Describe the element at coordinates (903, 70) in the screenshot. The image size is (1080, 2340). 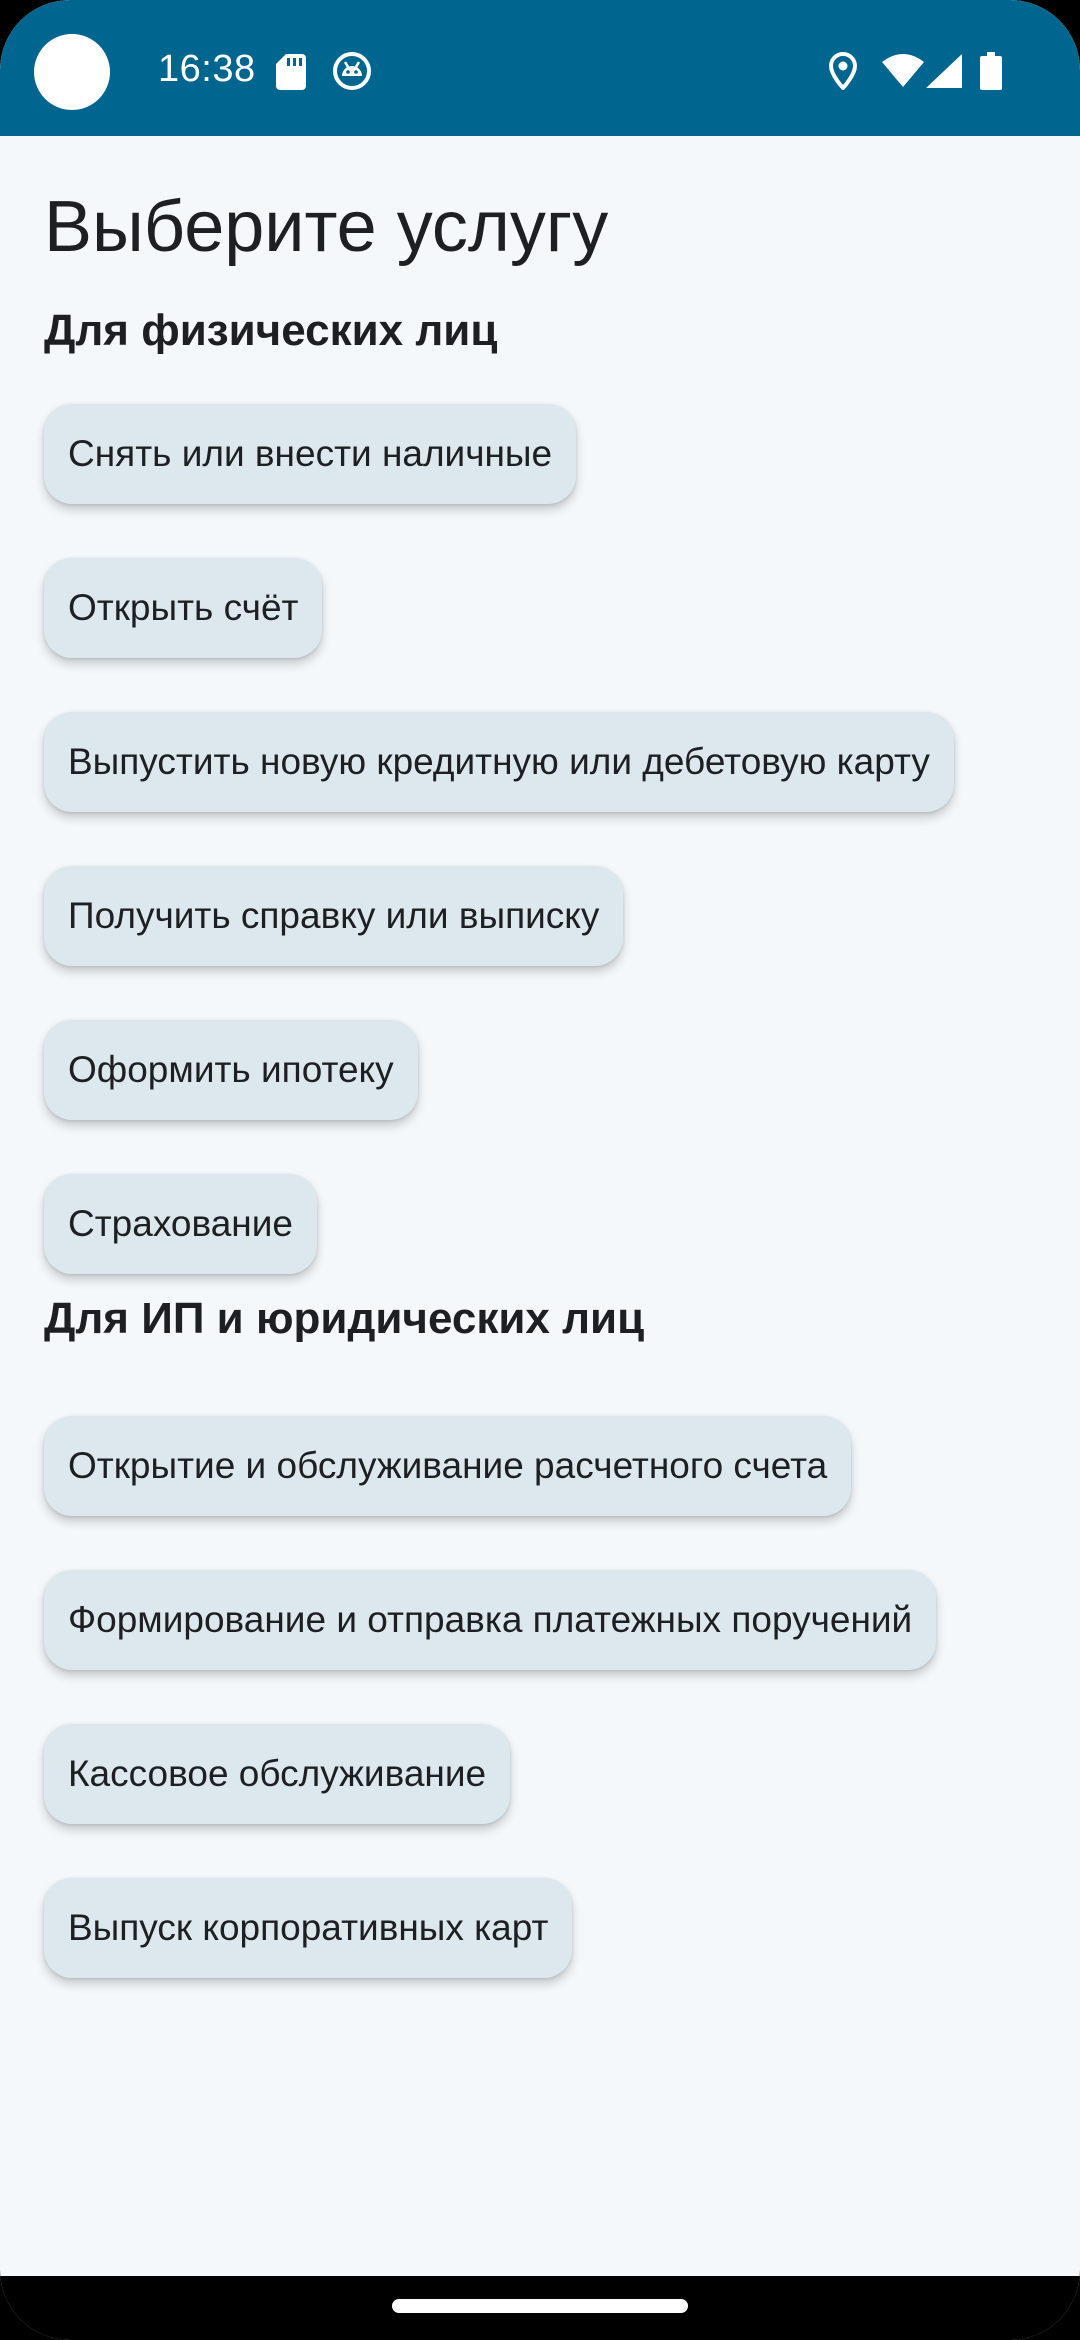
I see `wifi-icon` at that location.